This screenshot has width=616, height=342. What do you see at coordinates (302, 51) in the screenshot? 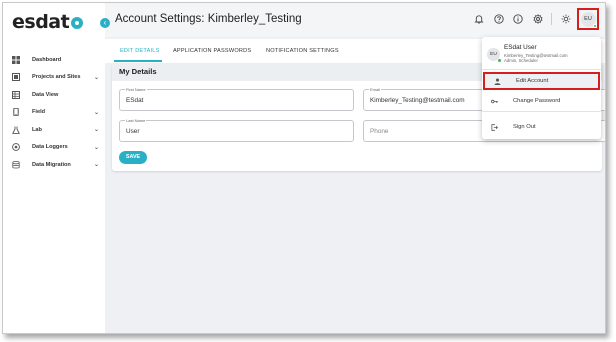
I see `tab-notification-settings: NOTIFICATION SETTINGS` at bounding box center [302, 51].